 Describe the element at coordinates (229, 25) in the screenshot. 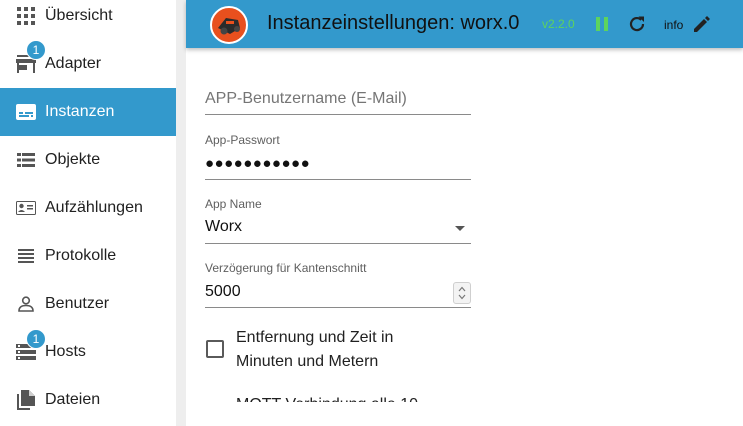

I see `worx-logo` at that location.